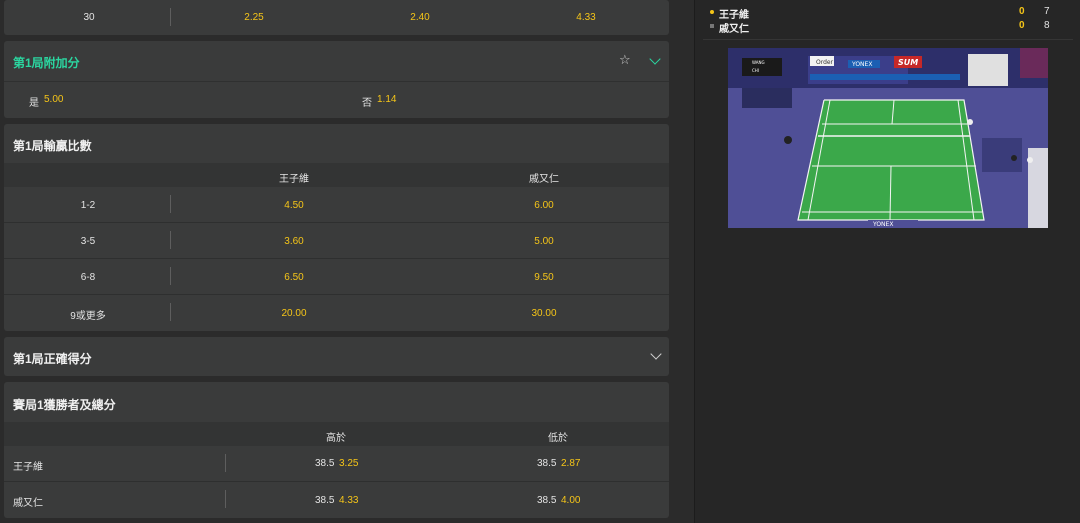 The image size is (1080, 523). I want to click on video-banner-2: SUM, so click(908, 62).